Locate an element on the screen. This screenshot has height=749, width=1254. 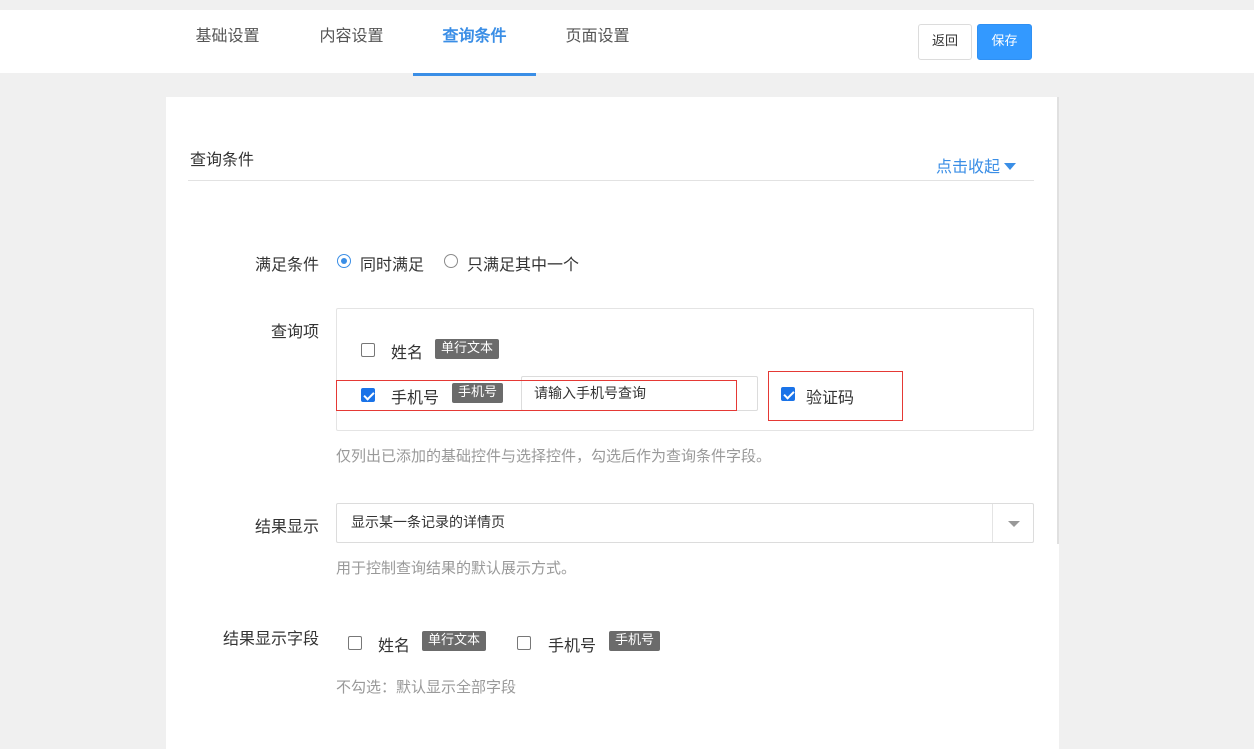
checkbox-result-phone is located at coordinates (524, 643).